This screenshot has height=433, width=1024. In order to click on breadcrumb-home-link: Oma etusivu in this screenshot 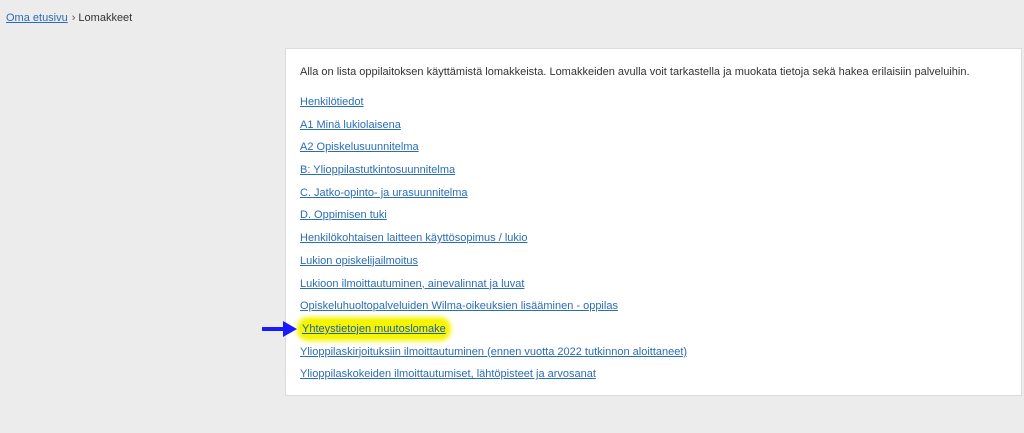, I will do `click(37, 18)`.